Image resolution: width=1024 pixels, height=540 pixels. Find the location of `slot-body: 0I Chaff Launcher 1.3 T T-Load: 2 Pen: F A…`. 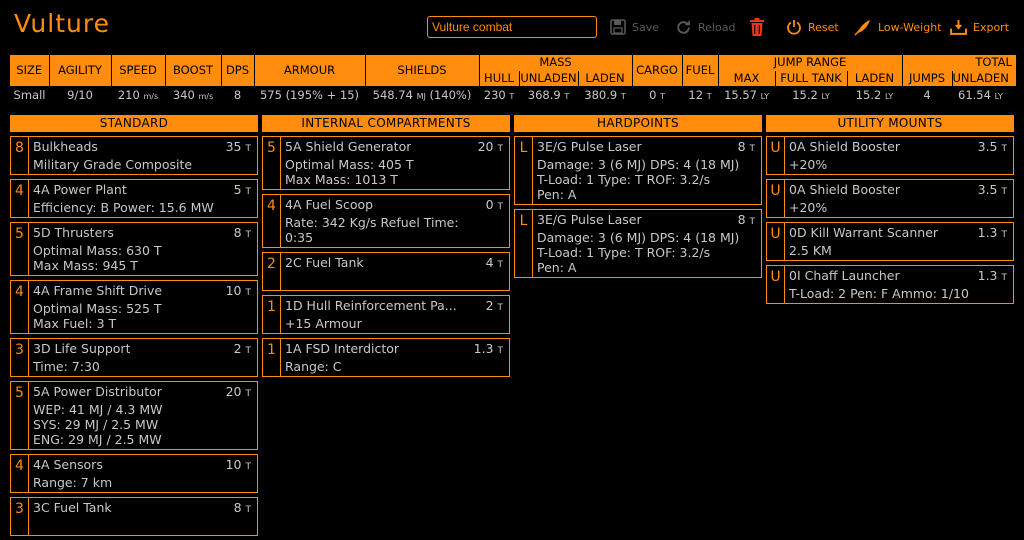

slot-body: 0I Chaff Launcher 1.3 T T-Load: 2 Pen: F A… is located at coordinates (899, 284).